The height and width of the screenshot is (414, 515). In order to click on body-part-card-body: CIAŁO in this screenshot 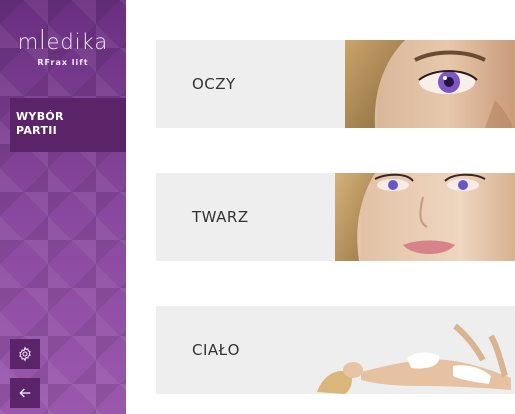, I will do `click(335, 350)`.